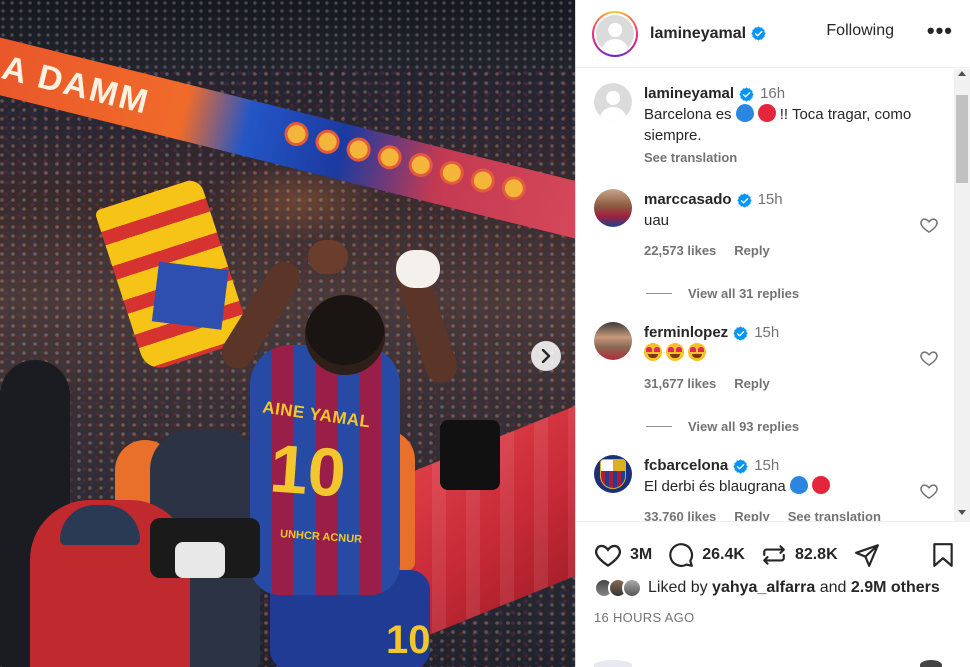 The height and width of the screenshot is (667, 970). I want to click on caption-text-start: Barcelona es, so click(688, 114).